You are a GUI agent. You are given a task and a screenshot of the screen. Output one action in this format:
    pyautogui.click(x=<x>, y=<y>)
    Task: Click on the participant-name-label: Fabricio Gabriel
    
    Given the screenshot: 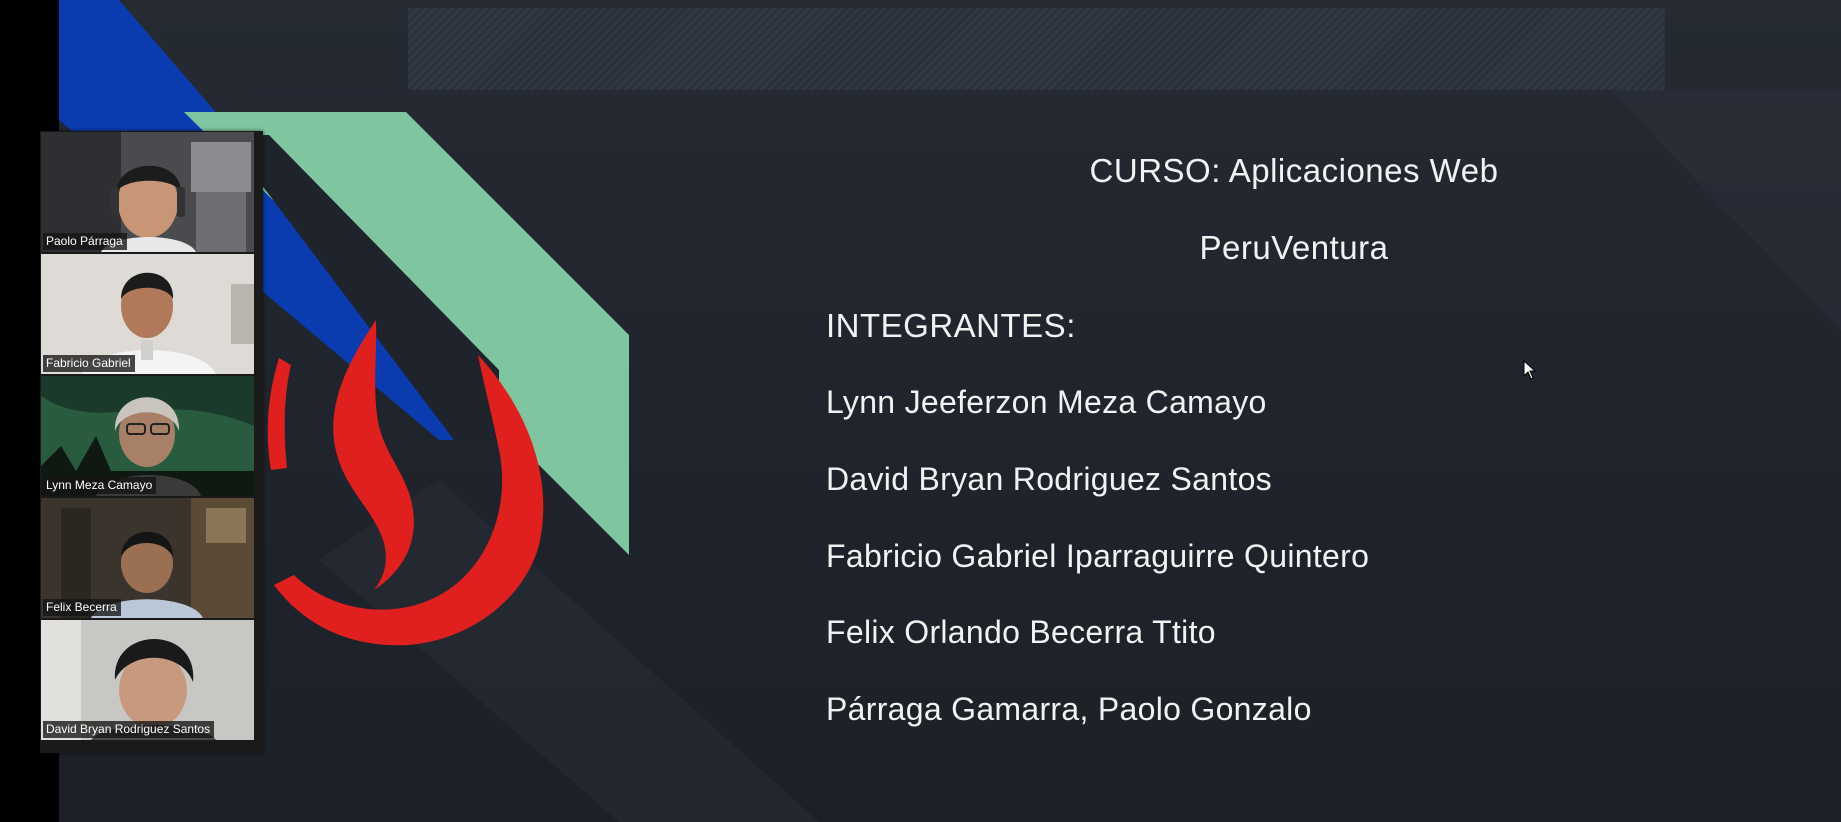 What is the action you would take?
    pyautogui.click(x=89, y=363)
    